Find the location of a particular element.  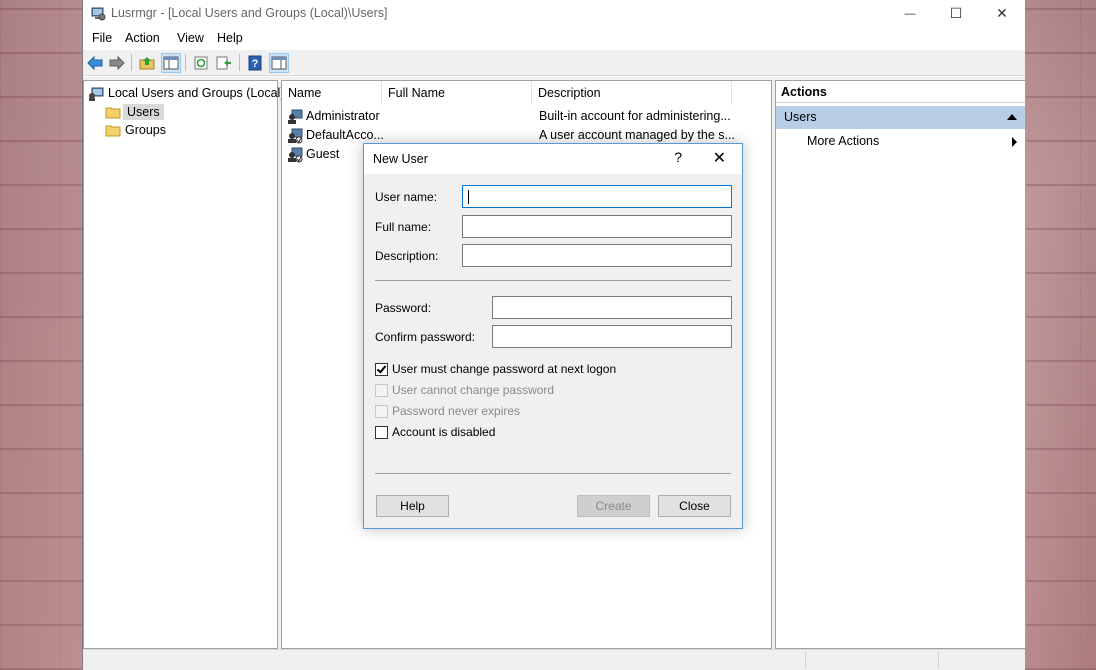

maximize-button: ☐ is located at coordinates (956, 13).